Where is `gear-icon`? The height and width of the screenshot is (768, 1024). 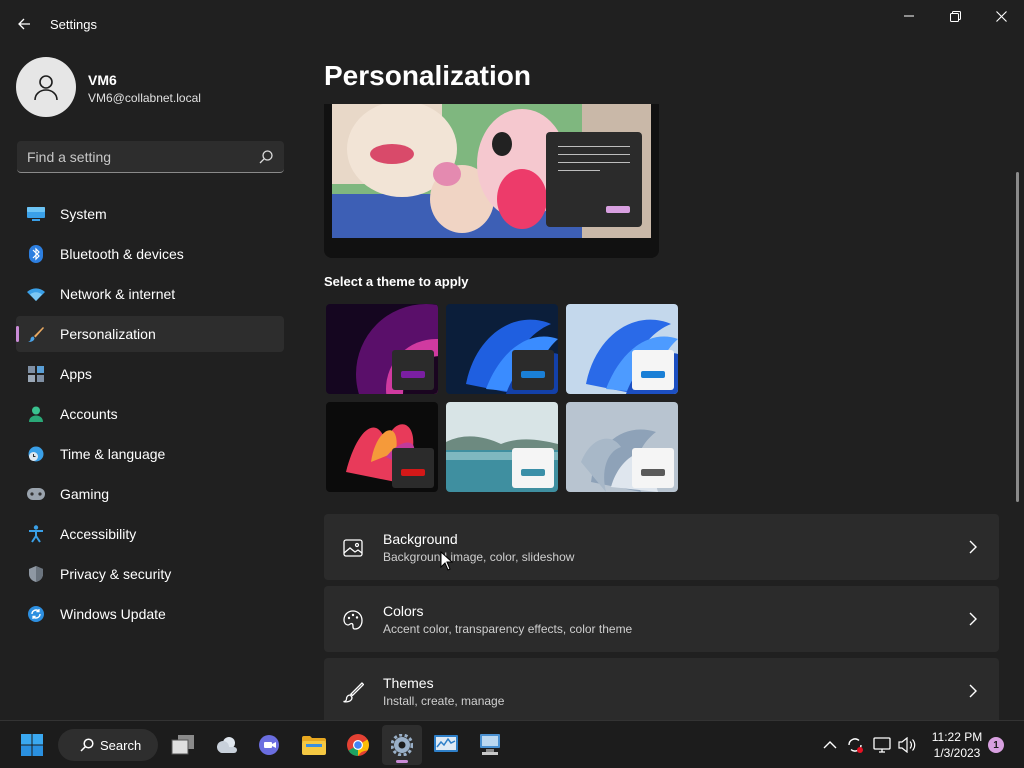
gear-icon is located at coordinates (402, 745).